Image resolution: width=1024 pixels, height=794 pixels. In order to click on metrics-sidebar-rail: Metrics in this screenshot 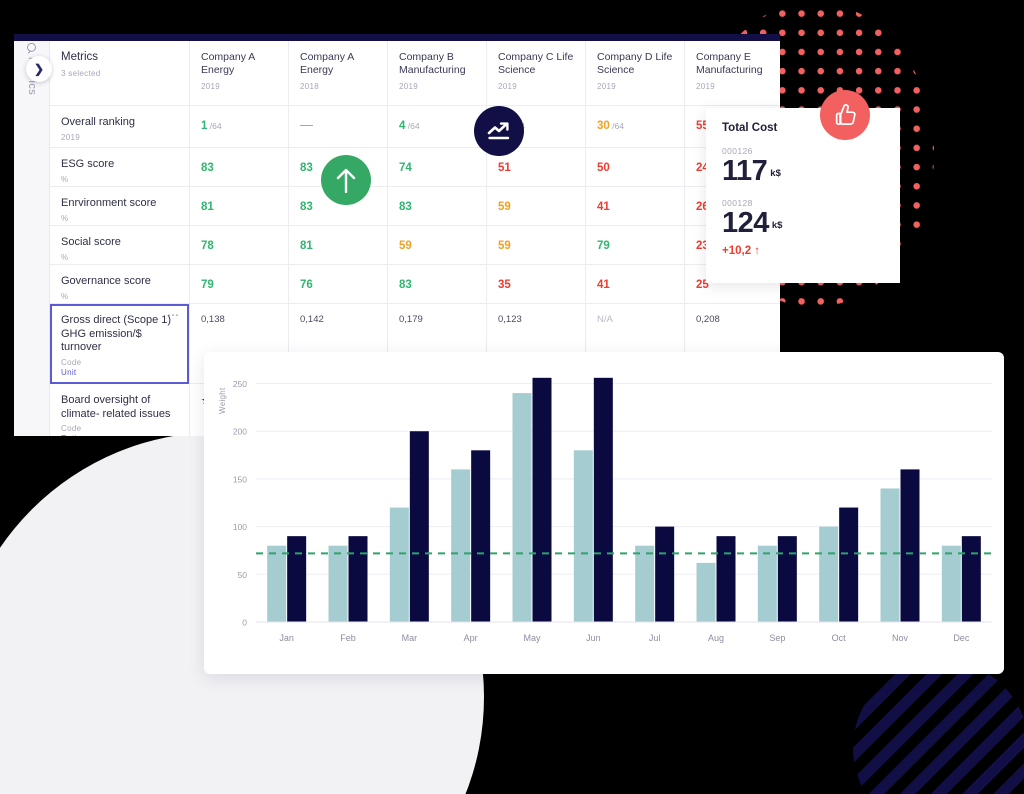, I will do `click(32, 238)`.